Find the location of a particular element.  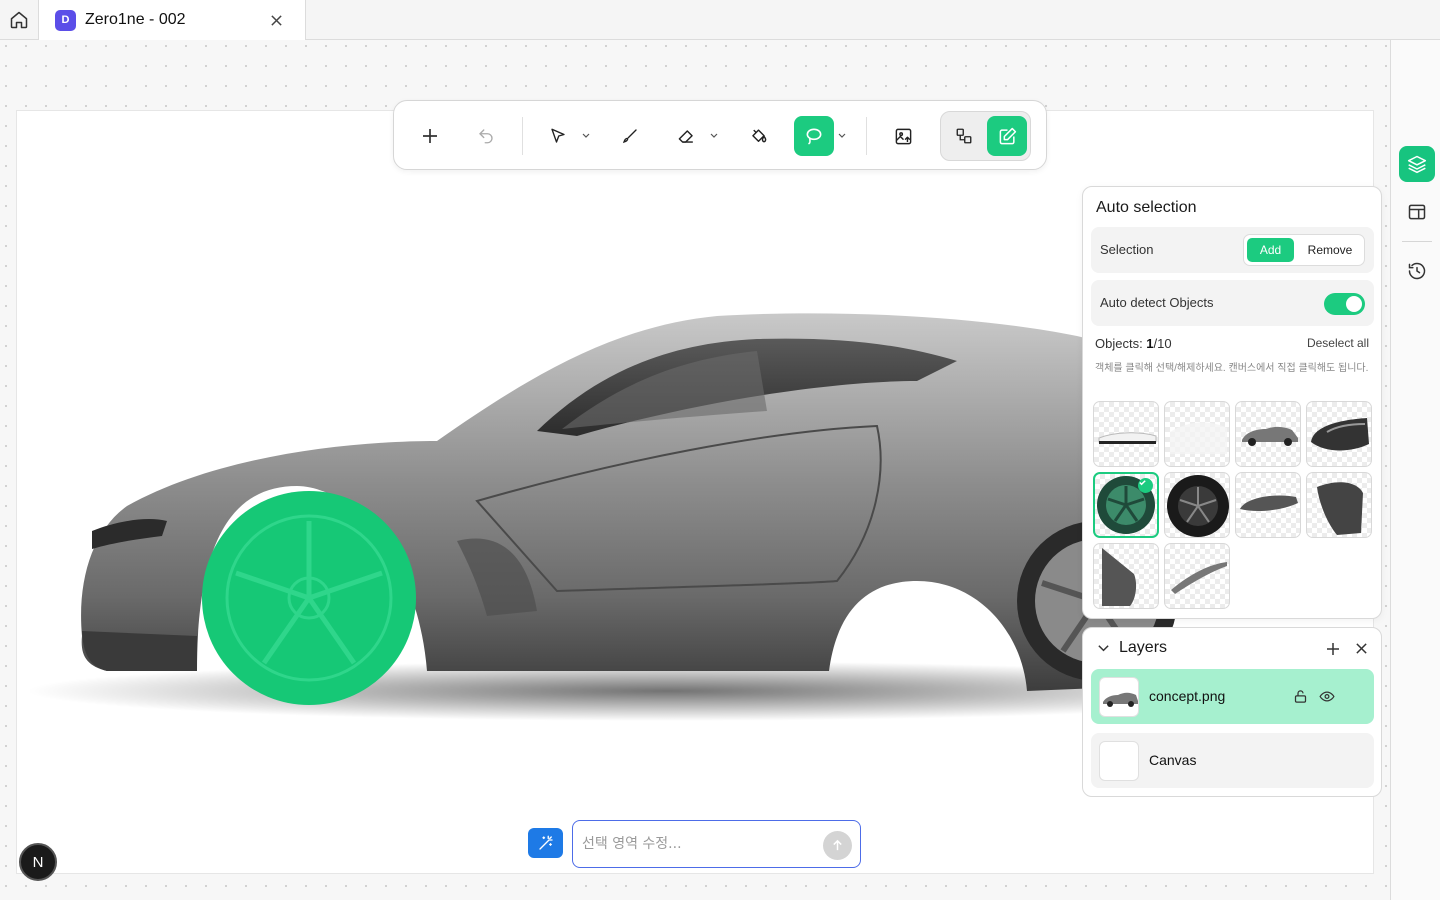

brush-icon is located at coordinates (629, 136).